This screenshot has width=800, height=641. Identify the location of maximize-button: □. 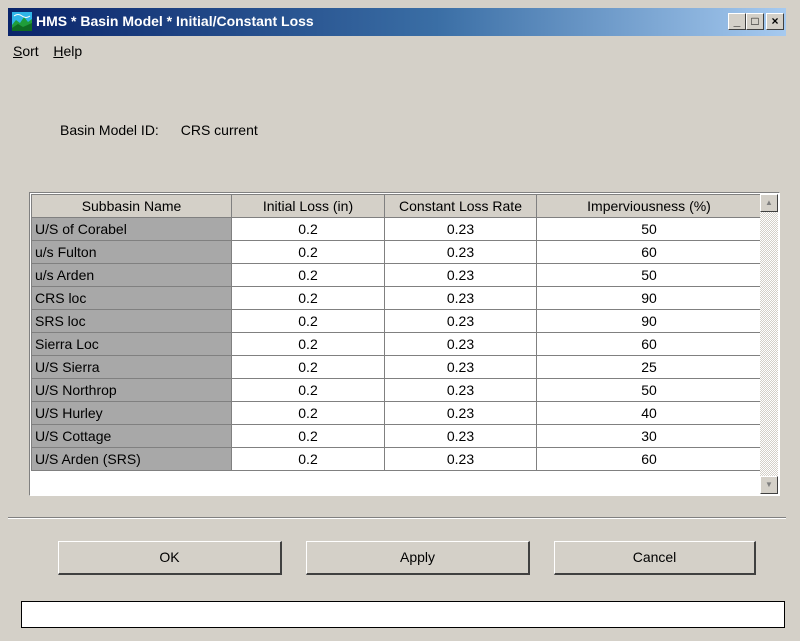
(755, 21).